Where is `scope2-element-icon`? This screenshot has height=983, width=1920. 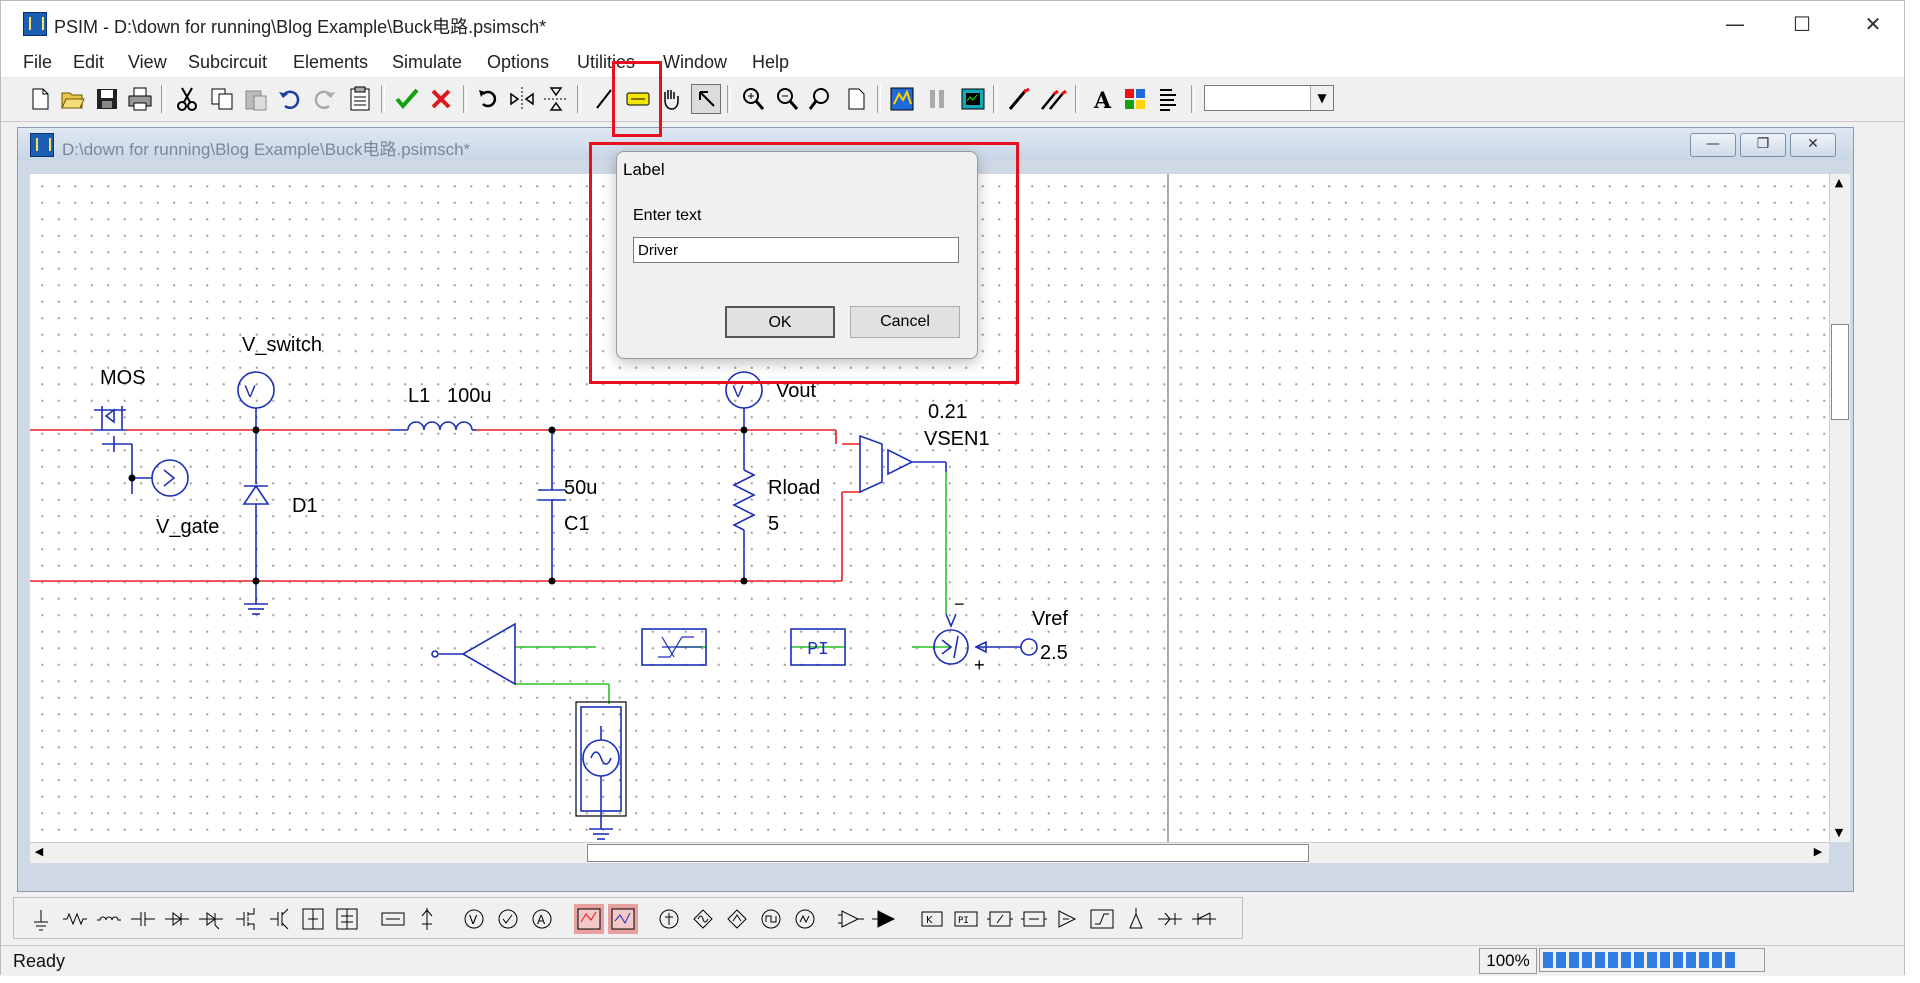 scope2-element-icon is located at coordinates (623, 919).